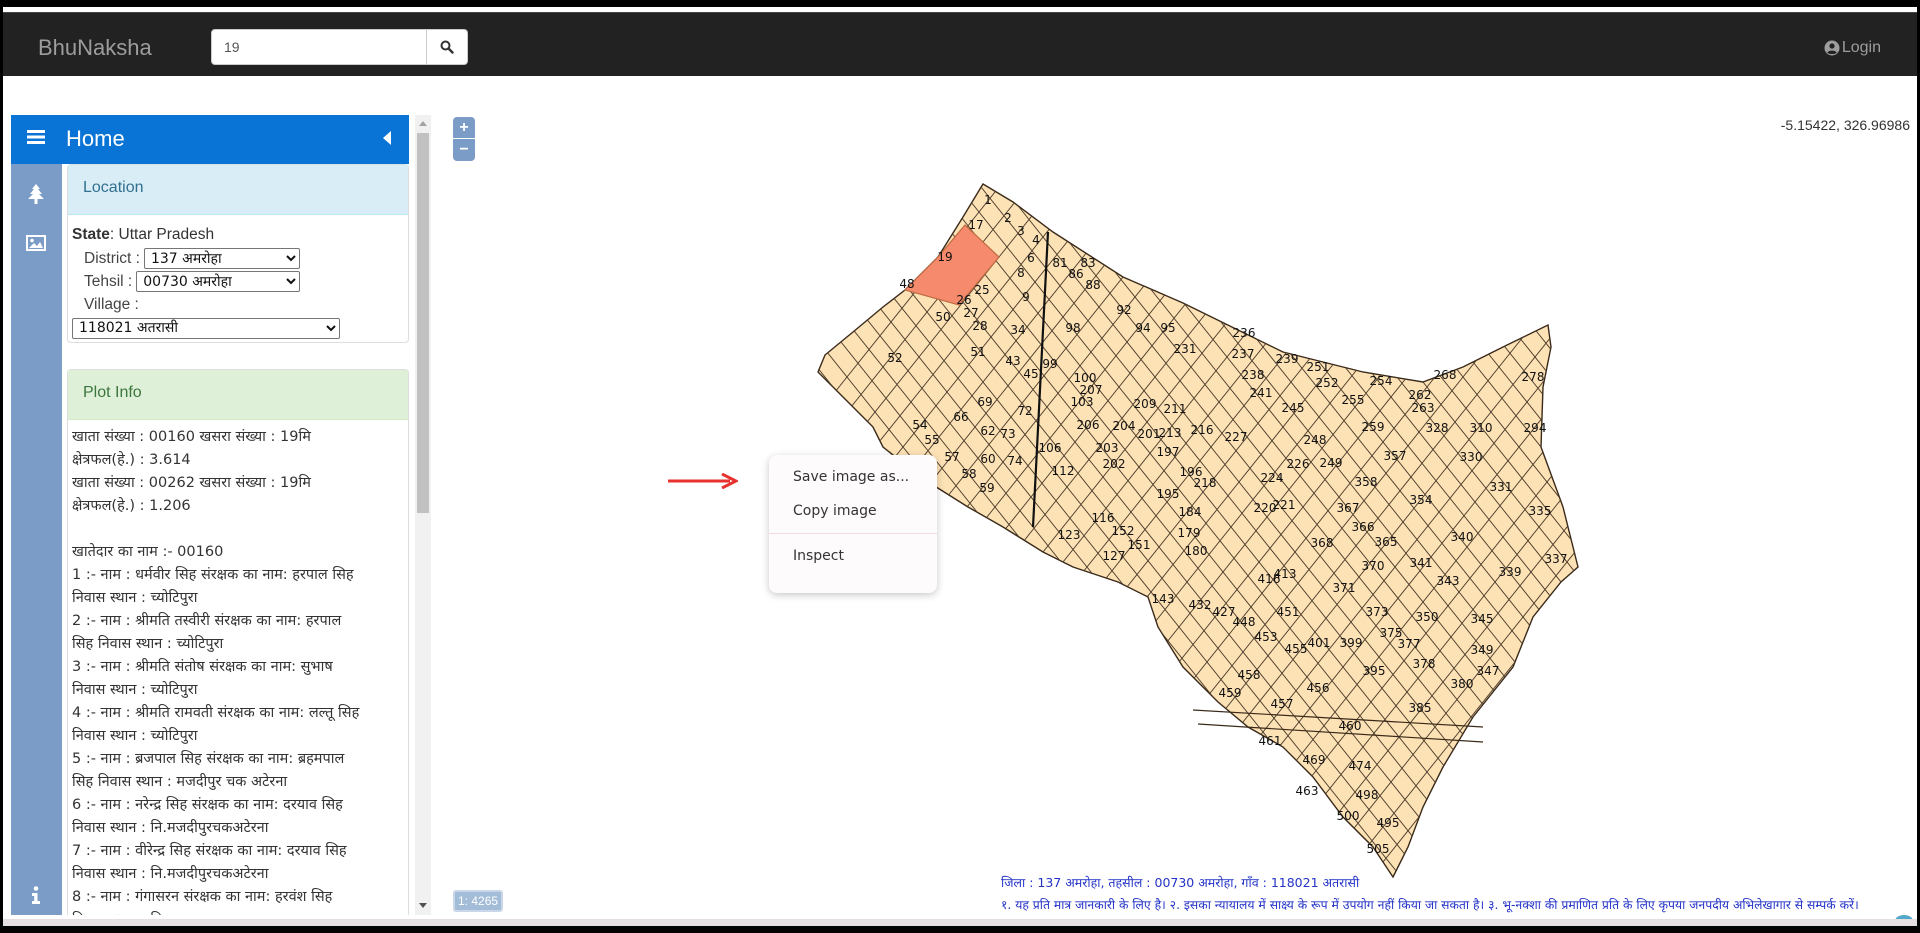 The image size is (1920, 933). What do you see at coordinates (1196, 551) in the screenshot?
I see `plot-label-180: 180` at bounding box center [1196, 551].